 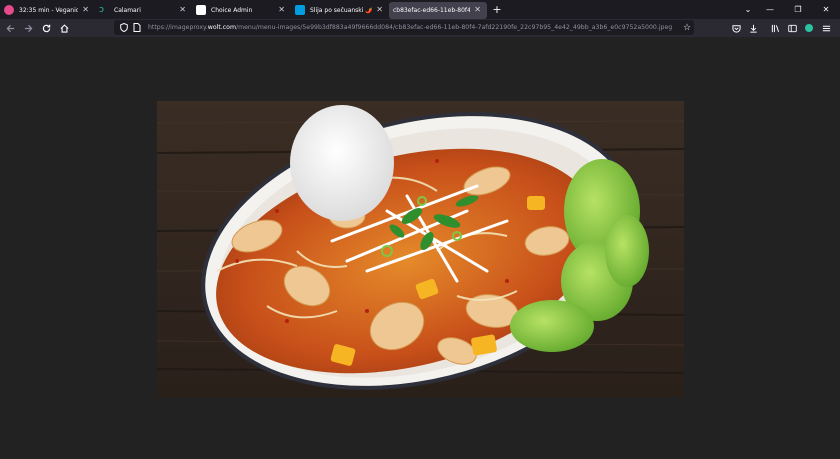 I want to click on downloads-icon, so click(x=753, y=28).